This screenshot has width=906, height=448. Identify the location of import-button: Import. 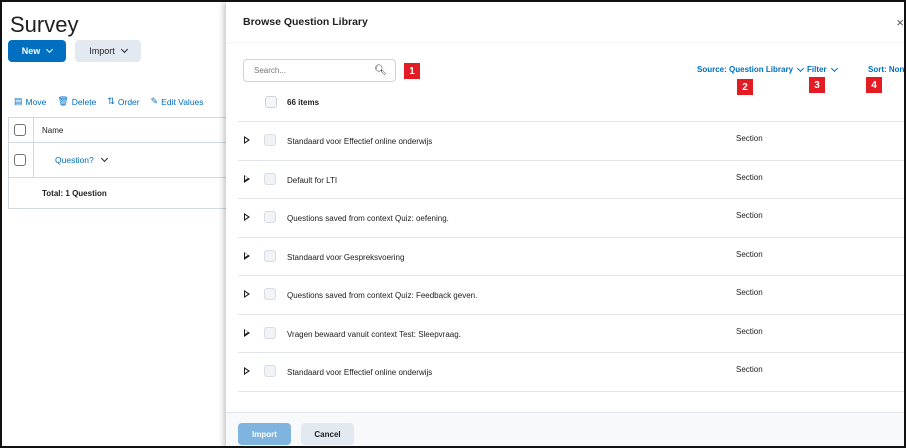
(264, 434).